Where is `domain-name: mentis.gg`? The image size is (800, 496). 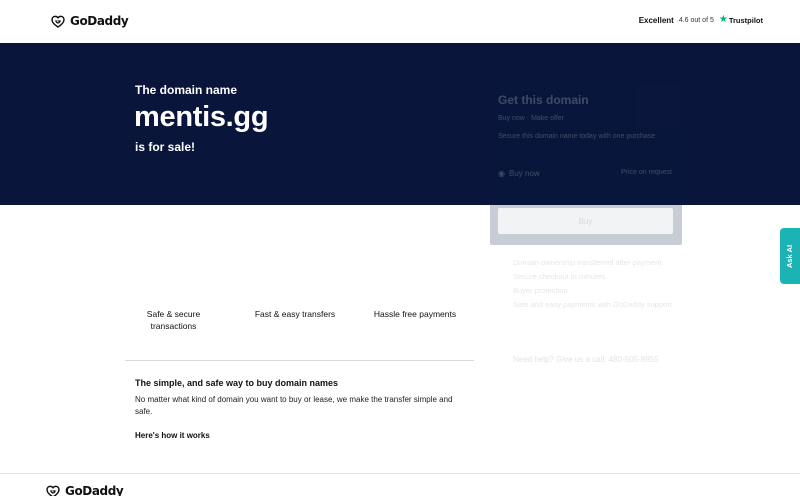 domain-name: mentis.gg is located at coordinates (201, 117).